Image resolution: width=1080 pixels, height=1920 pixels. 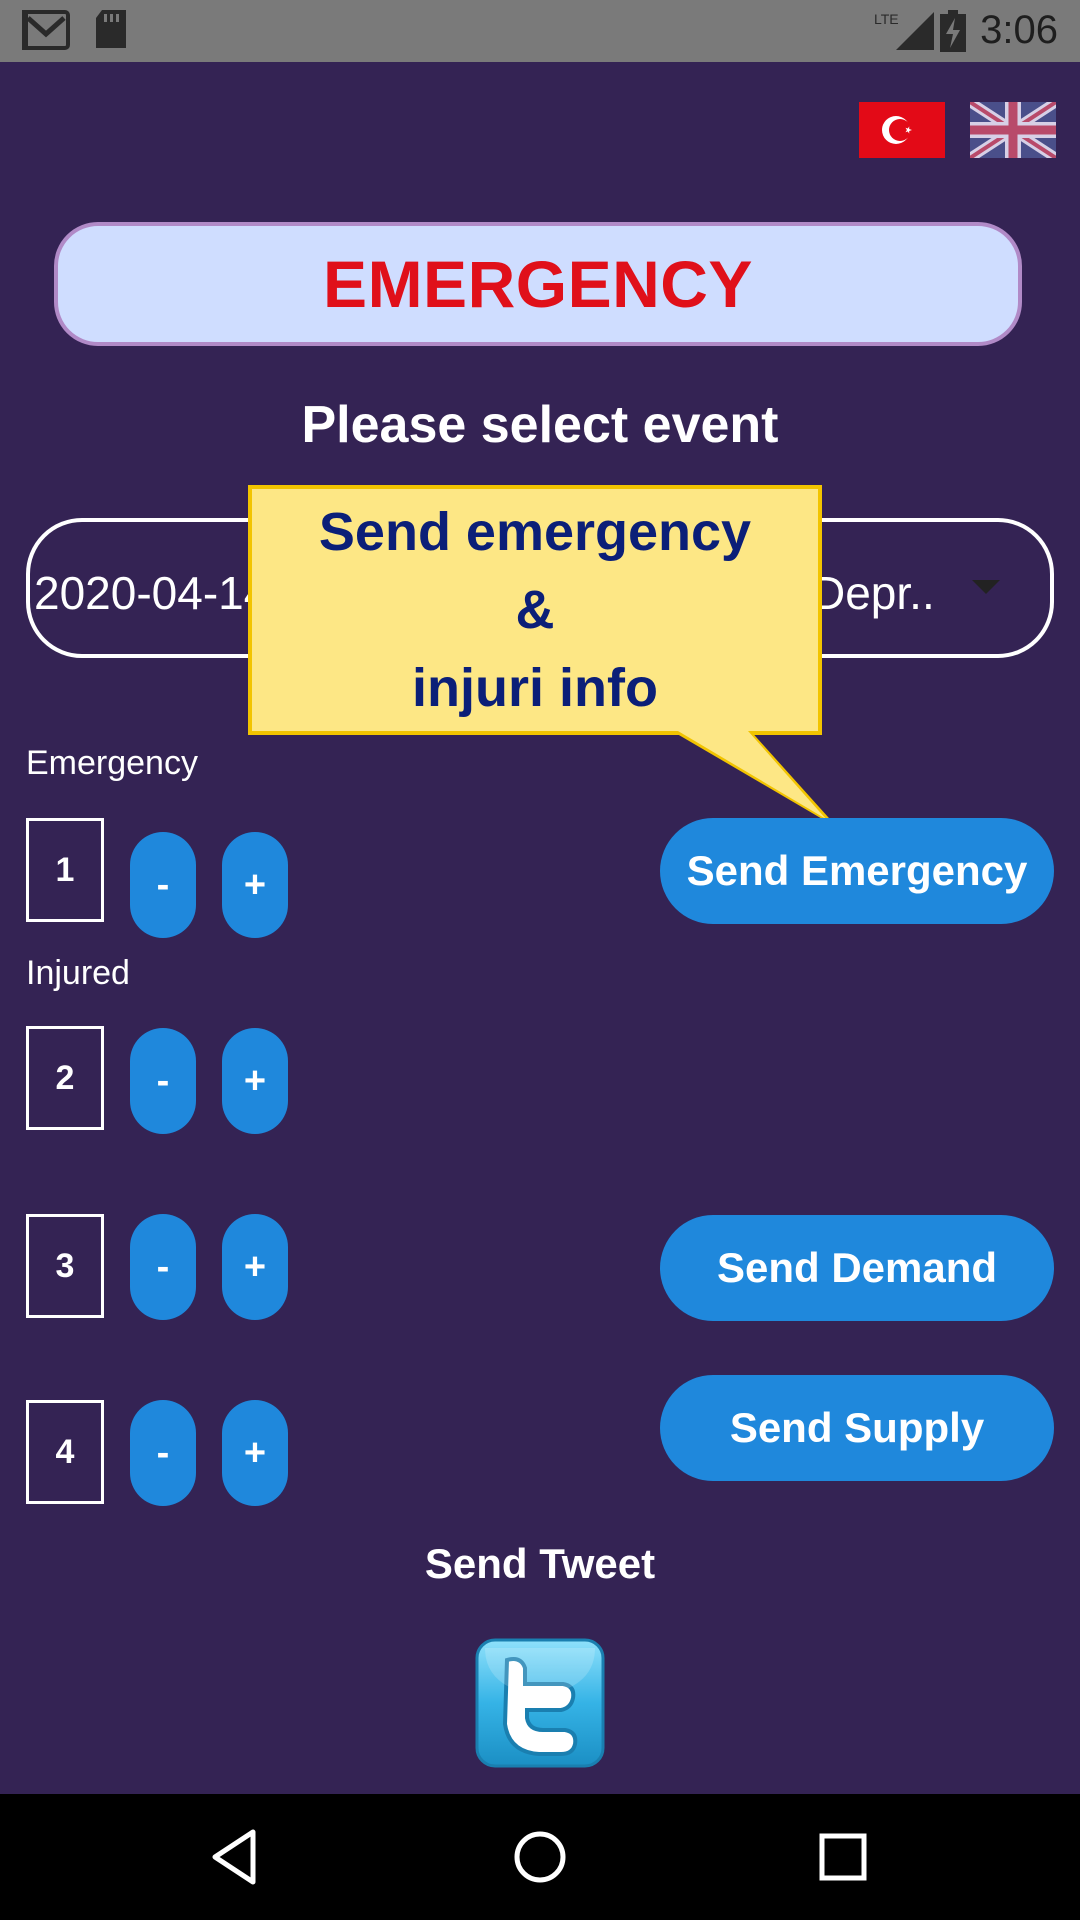 I want to click on recents-icon, so click(x=843, y=1857).